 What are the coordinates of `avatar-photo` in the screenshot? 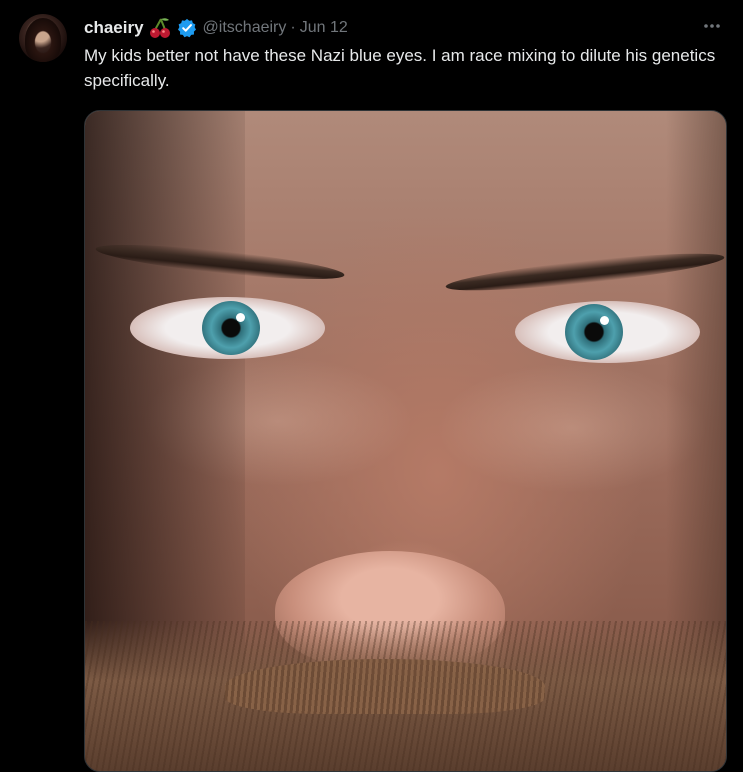 It's located at (43, 40).